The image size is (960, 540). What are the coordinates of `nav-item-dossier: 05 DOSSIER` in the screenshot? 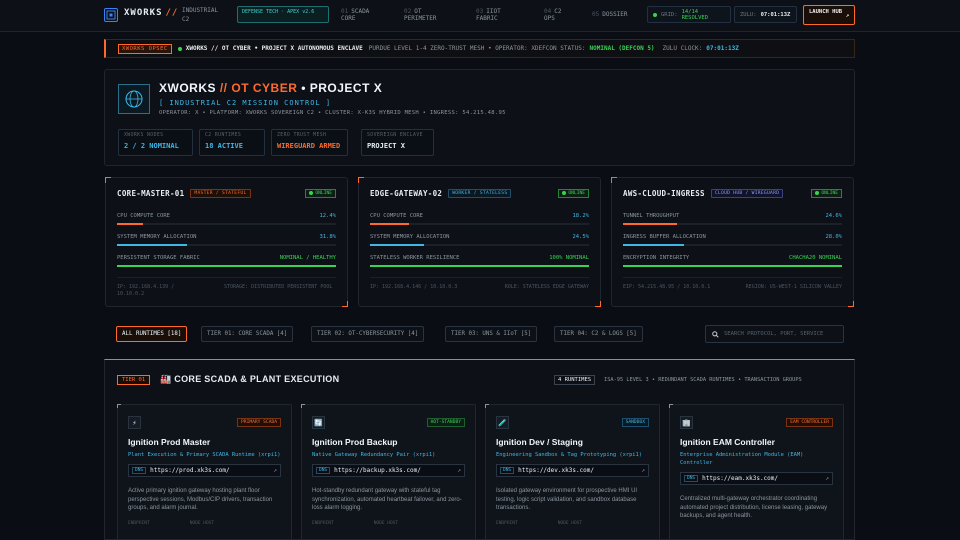 It's located at (610, 14).